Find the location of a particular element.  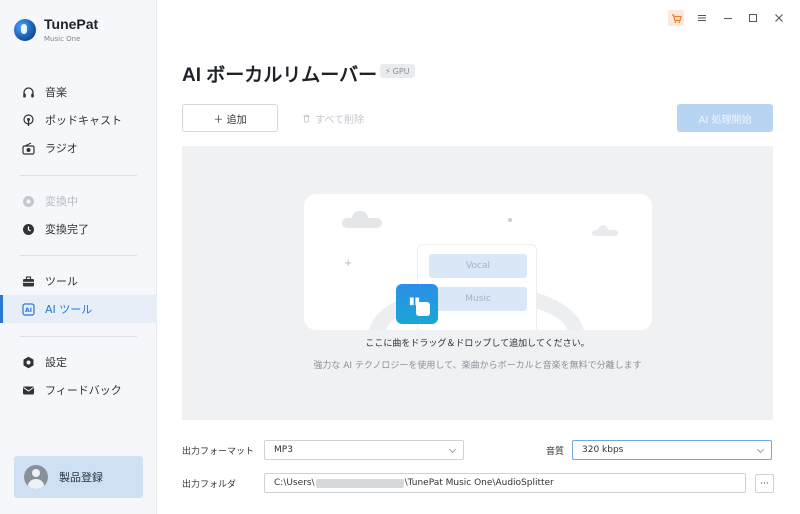

nav-group-sources: 音楽 ポッドキャスト ラジオ is located at coordinates (78, 120).